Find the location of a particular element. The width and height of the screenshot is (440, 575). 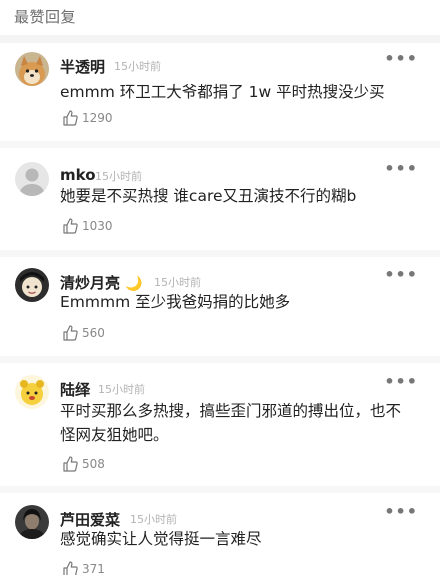

like-button: 1290 is located at coordinates (87, 118).